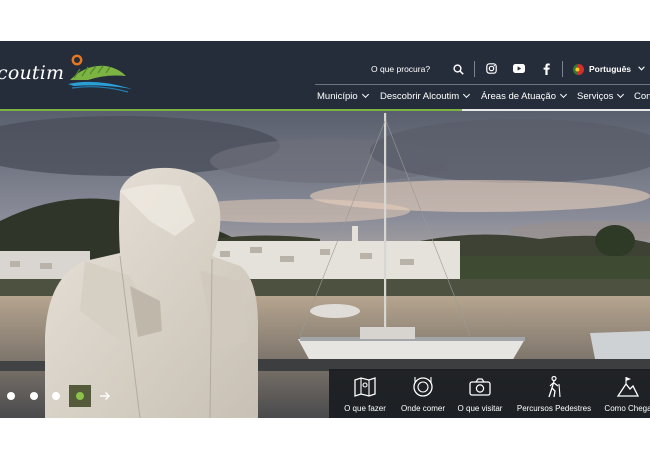  What do you see at coordinates (554, 408) in the screenshot?
I see `quick-link-label: Percursos Pedestres` at bounding box center [554, 408].